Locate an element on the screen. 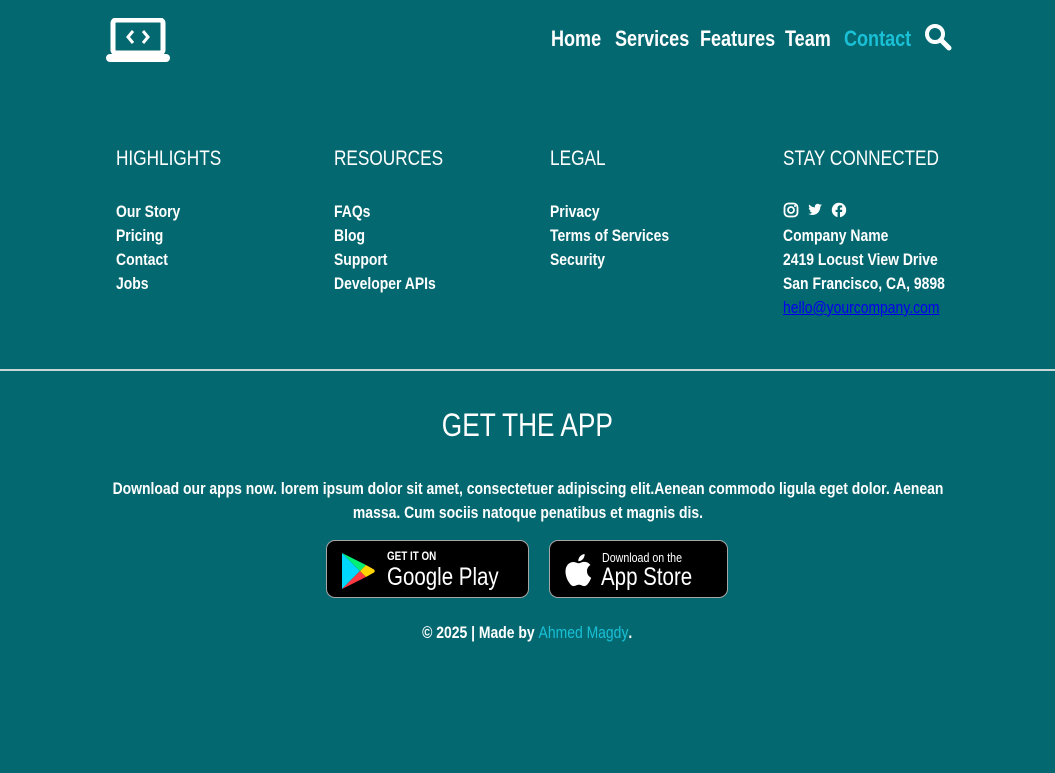 The width and height of the screenshot is (1055, 773). resources-title: RESOURCES is located at coordinates (389, 158).